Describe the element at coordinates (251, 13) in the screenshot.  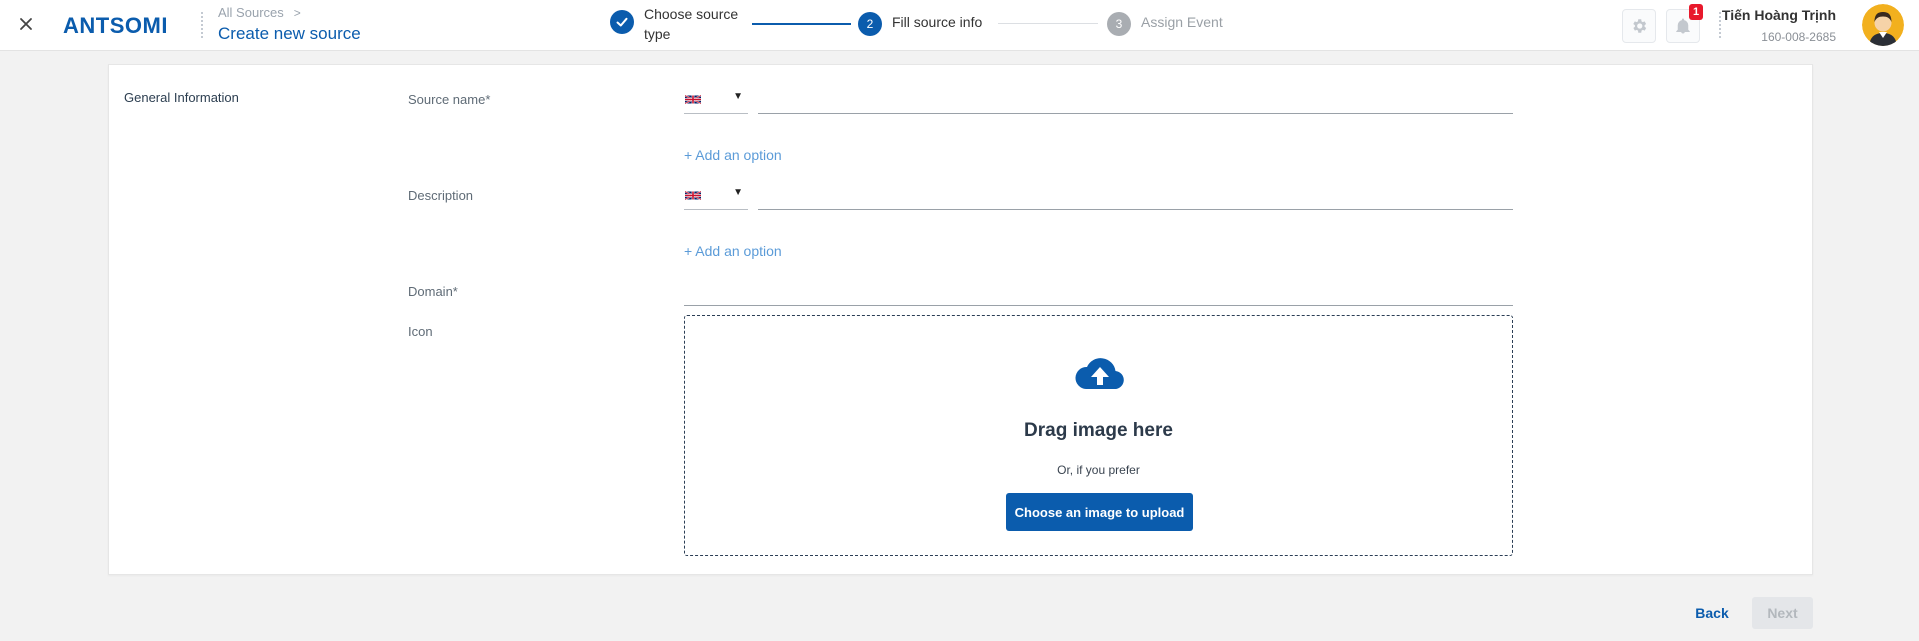
I see `breadcrumb-parent-label: All Sources` at that location.